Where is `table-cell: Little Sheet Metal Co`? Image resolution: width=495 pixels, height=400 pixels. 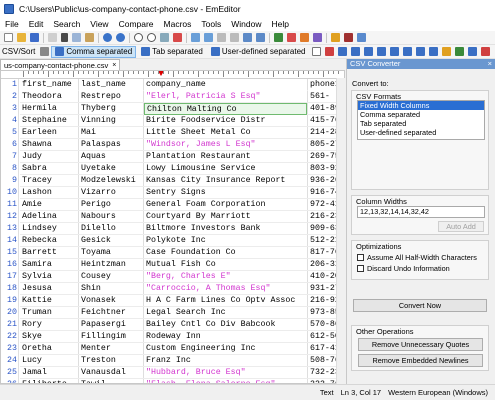 table-cell: Little Sheet Metal Co is located at coordinates (225, 133).